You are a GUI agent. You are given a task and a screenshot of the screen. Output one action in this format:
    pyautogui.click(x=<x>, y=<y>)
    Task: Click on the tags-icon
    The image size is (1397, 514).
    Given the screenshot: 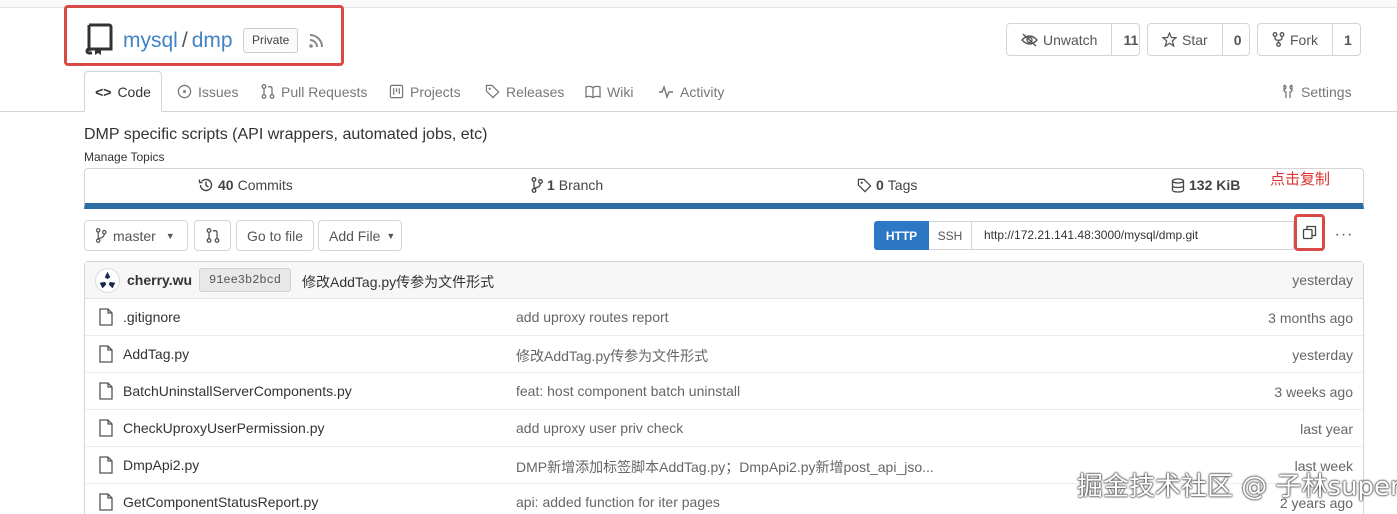 What is the action you would take?
    pyautogui.click(x=864, y=185)
    